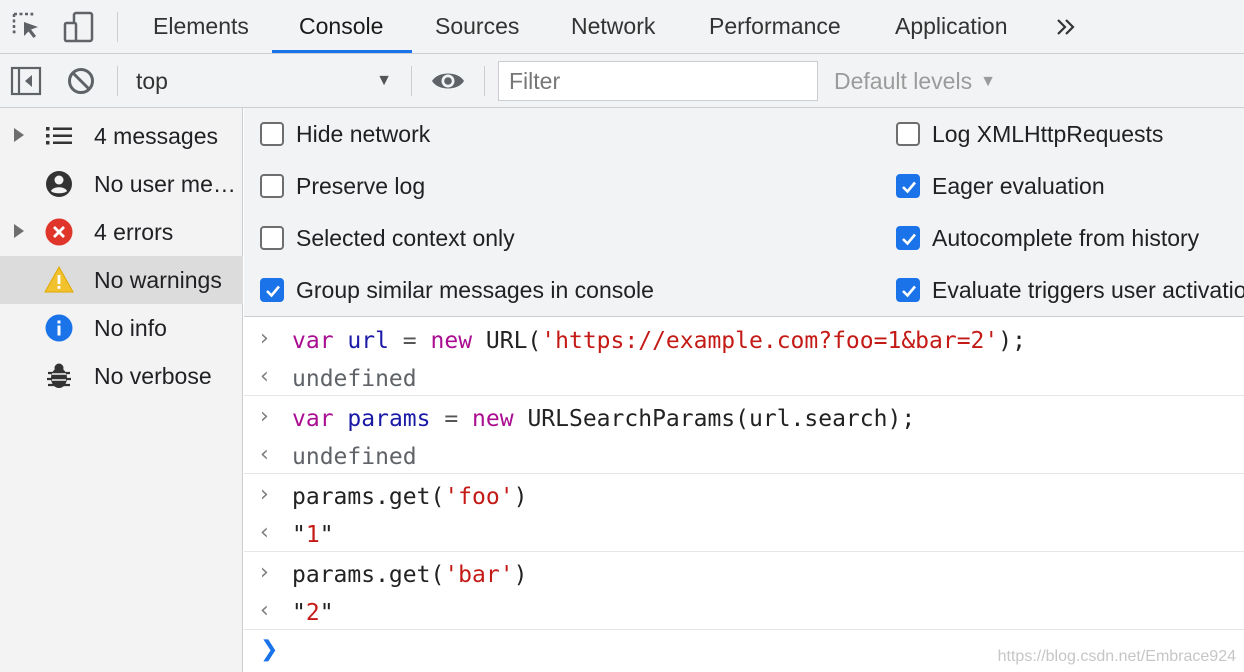  I want to click on group-similar-checkbox, so click(272, 290).